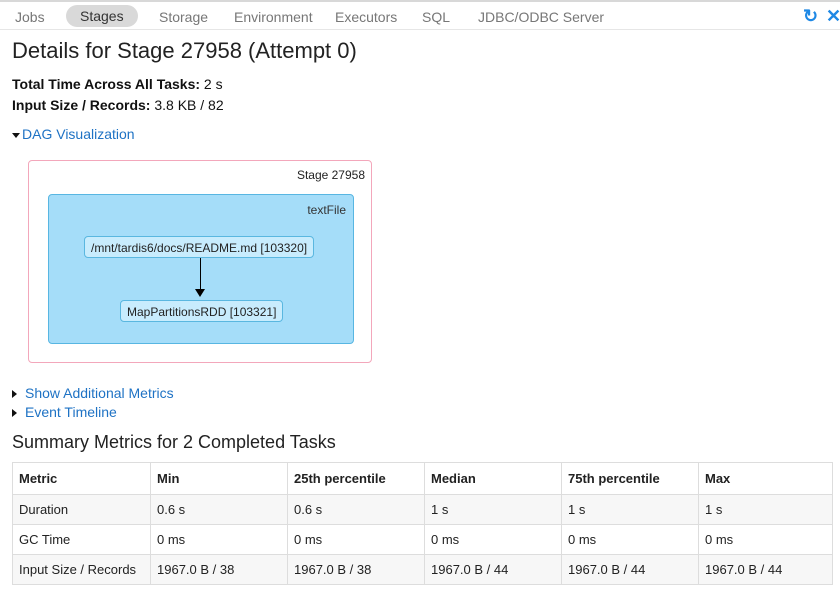 This screenshot has height=589, width=840. I want to click on total-time-label: Total Time Across All Tasks:, so click(106, 84).